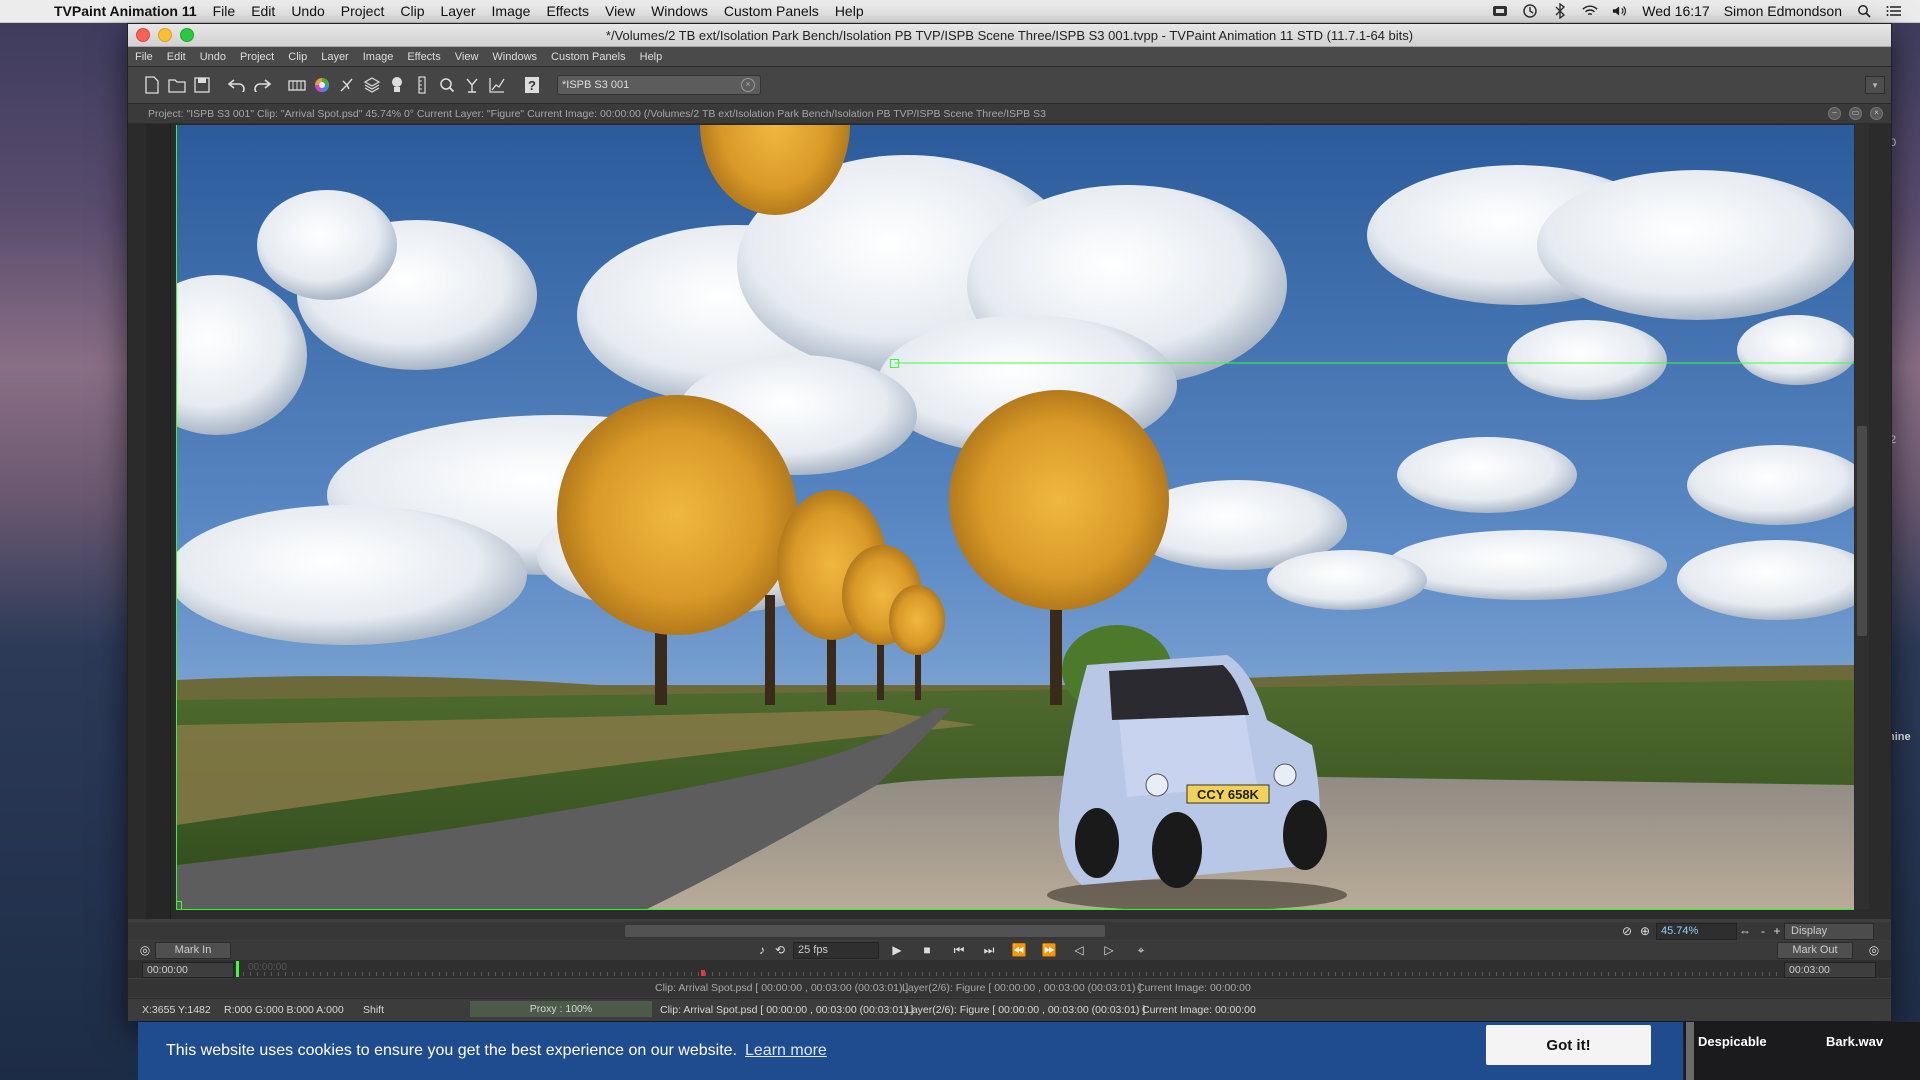  Describe the element at coordinates (989, 950) in the screenshot. I see `go-to-end-button: ⏭` at that location.